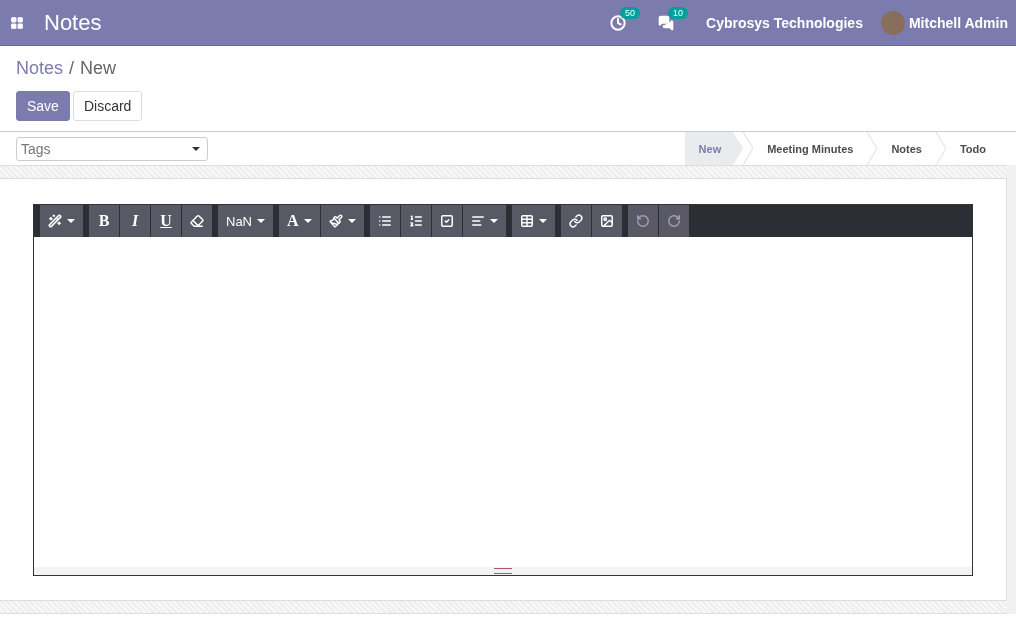  I want to click on italic-button: I, so click(135, 221).